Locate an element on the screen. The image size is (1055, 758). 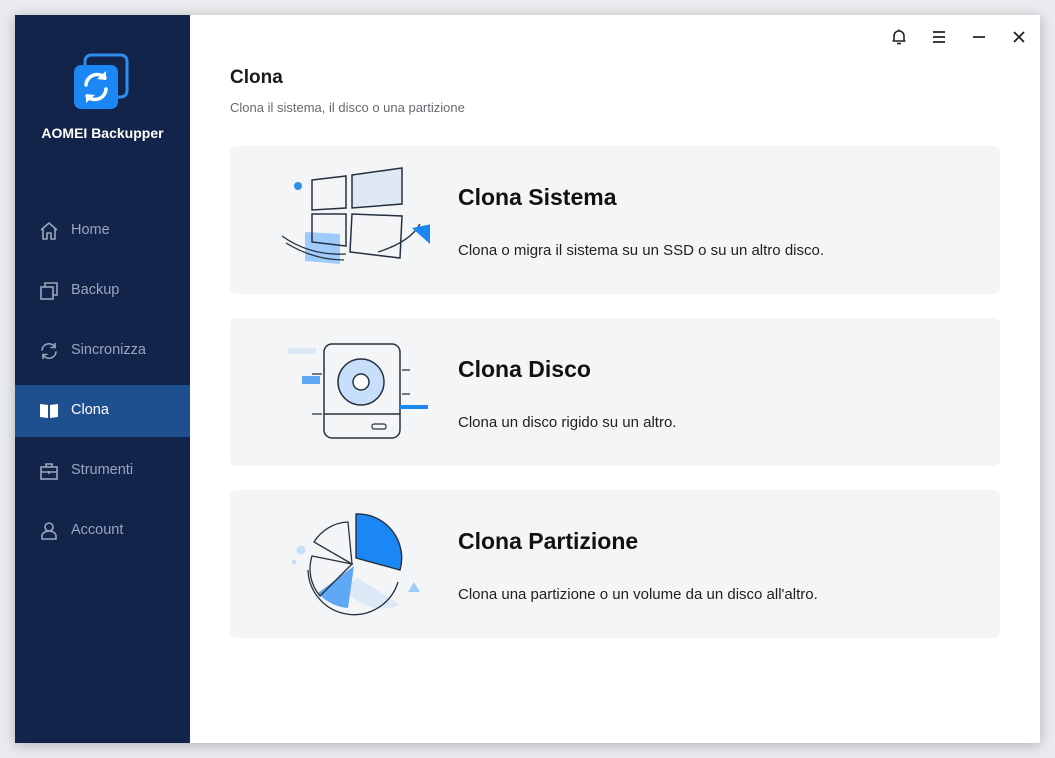
pie-partition-icon is located at coordinates (355, 564).